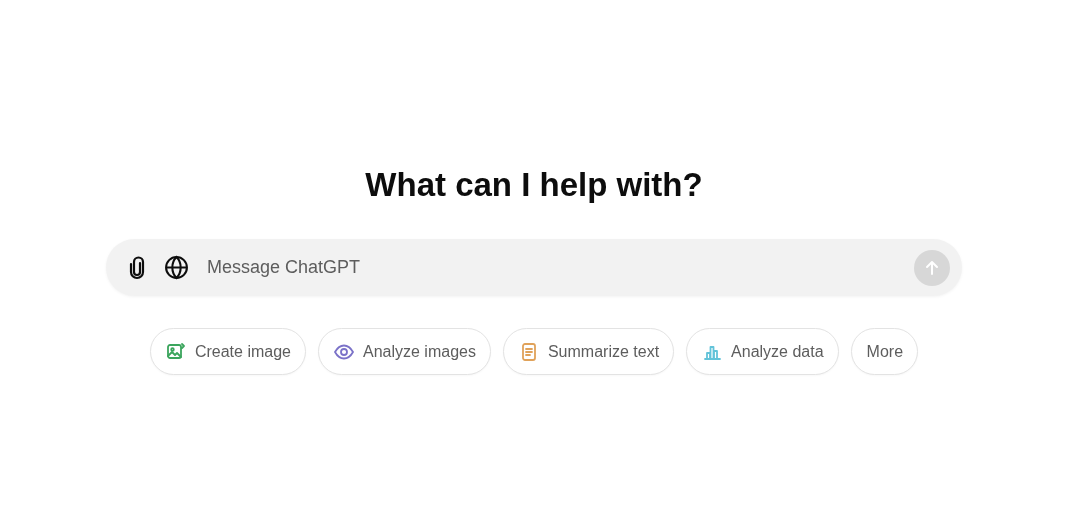 This screenshot has height=531, width=1080. I want to click on arrow-up-icon, so click(932, 267).